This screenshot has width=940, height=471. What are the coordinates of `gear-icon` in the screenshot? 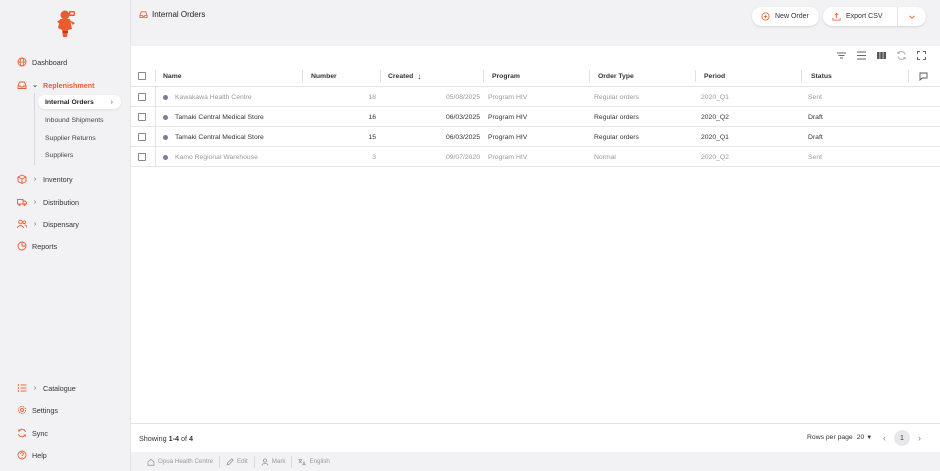 It's located at (22, 410).